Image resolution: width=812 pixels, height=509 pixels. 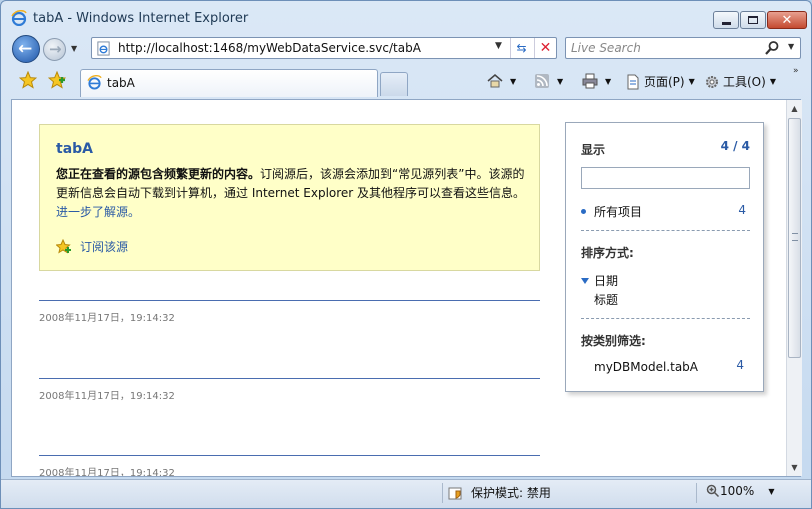 I want to click on new-tab-button, so click(x=394, y=84).